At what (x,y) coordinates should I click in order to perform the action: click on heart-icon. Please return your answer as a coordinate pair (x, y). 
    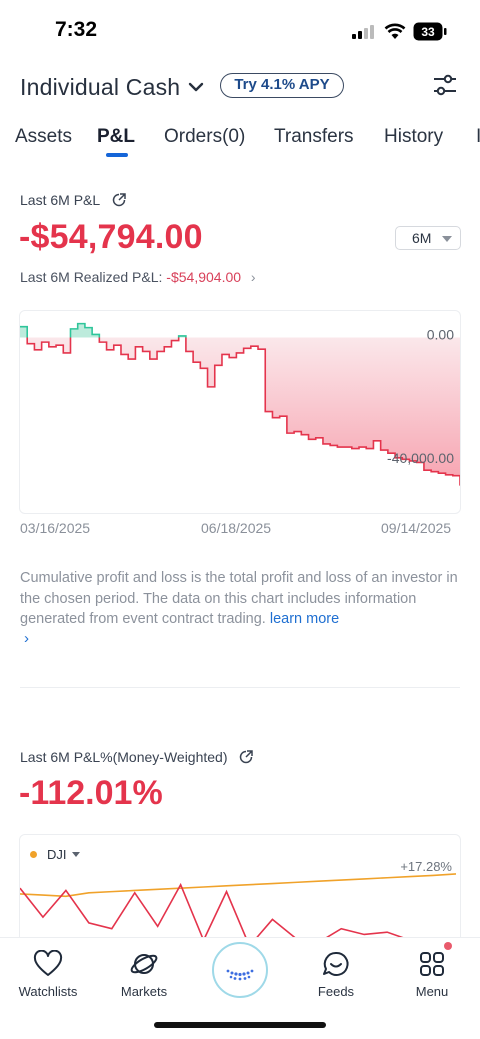
    Looking at the image, I should click on (48, 963).